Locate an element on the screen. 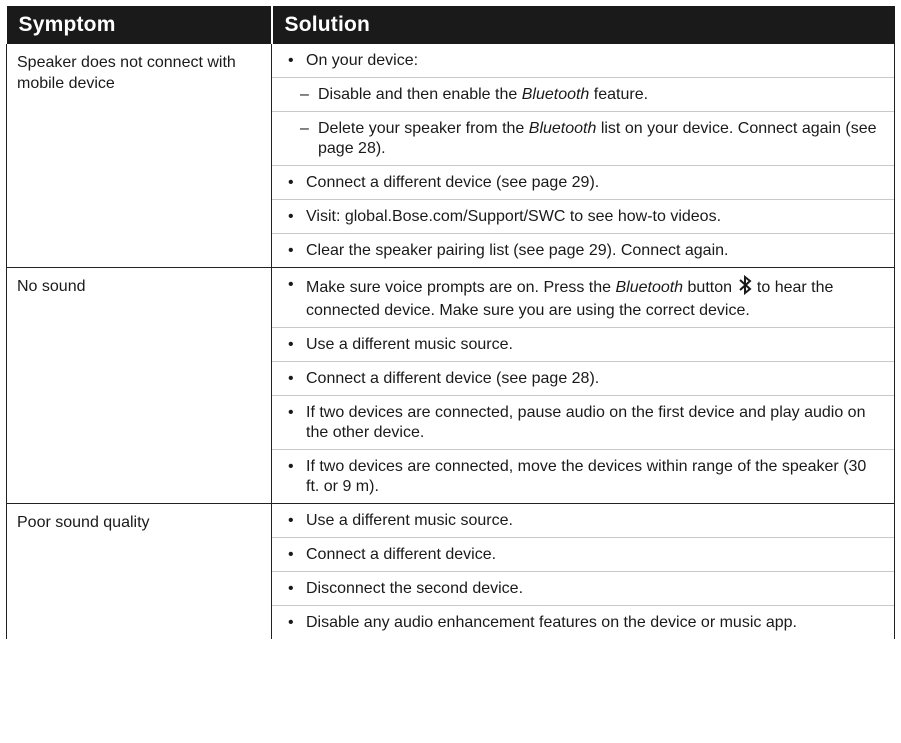 The height and width of the screenshot is (743, 901). solution-header: Solution is located at coordinates (583, 25).